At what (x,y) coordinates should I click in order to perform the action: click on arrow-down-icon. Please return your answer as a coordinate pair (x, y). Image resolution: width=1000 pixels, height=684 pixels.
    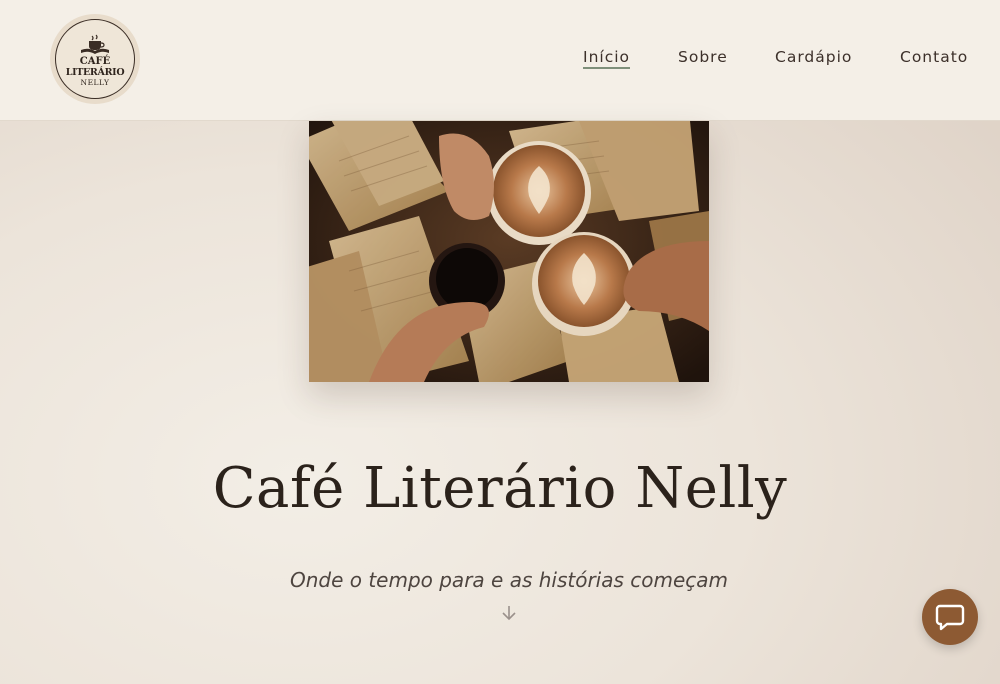
    Looking at the image, I should click on (509, 613).